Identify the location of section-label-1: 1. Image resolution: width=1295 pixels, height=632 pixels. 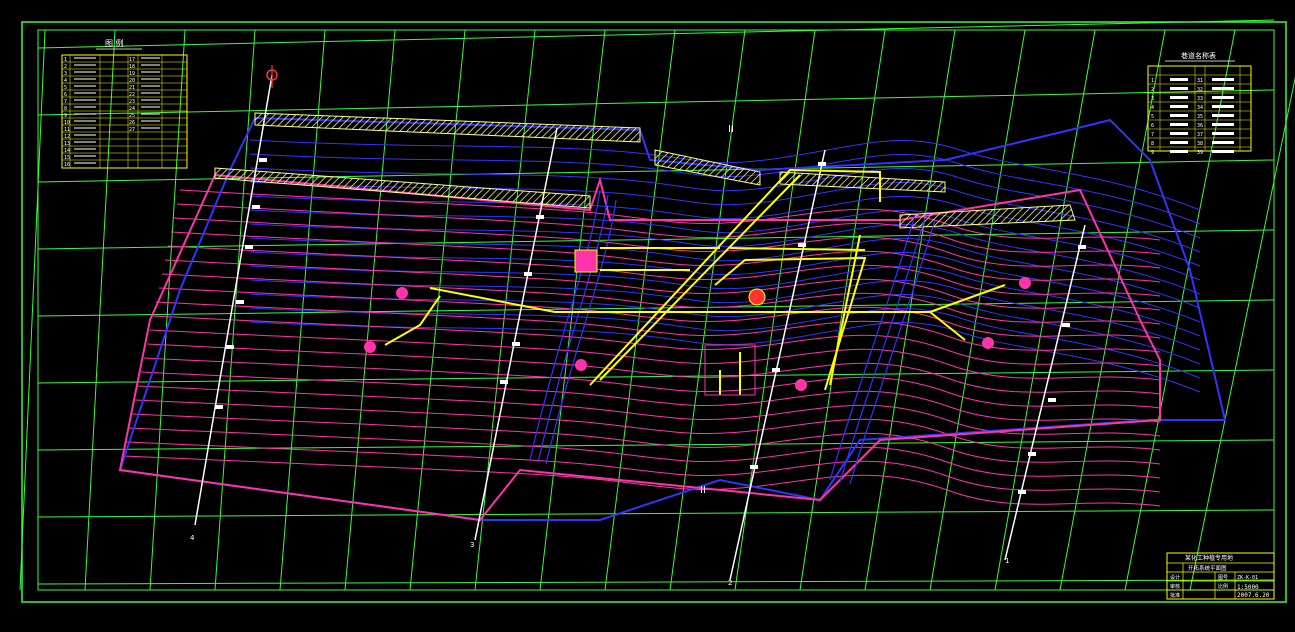
(1007, 561).